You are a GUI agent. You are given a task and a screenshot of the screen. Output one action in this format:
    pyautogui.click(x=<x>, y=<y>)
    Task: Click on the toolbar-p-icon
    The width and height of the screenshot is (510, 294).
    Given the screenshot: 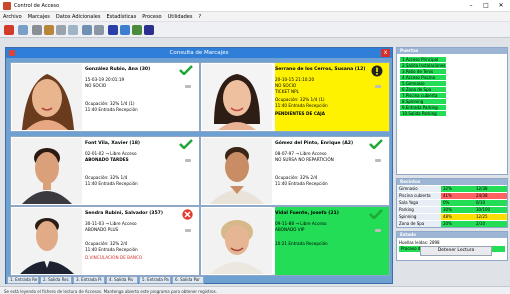 What is the action you would take?
    pyautogui.click(x=113, y=30)
    